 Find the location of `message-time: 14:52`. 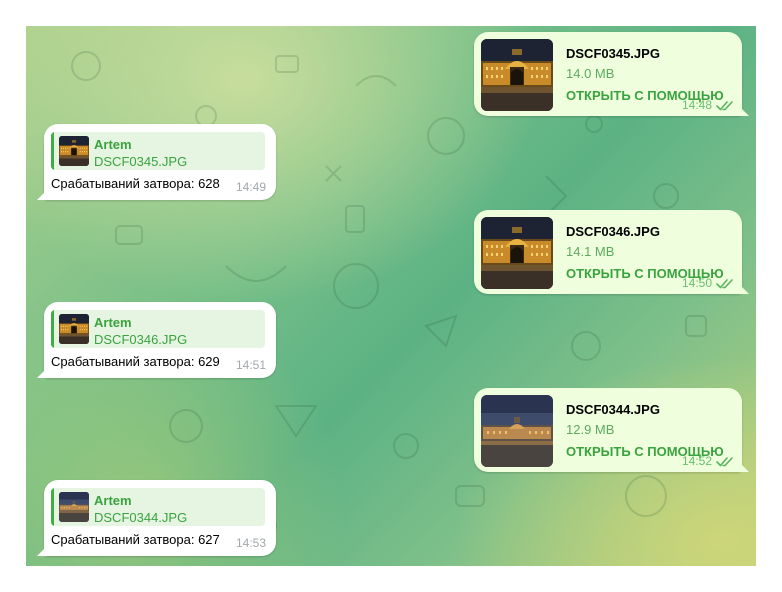

message-time: 14:52 is located at coordinates (696, 461).